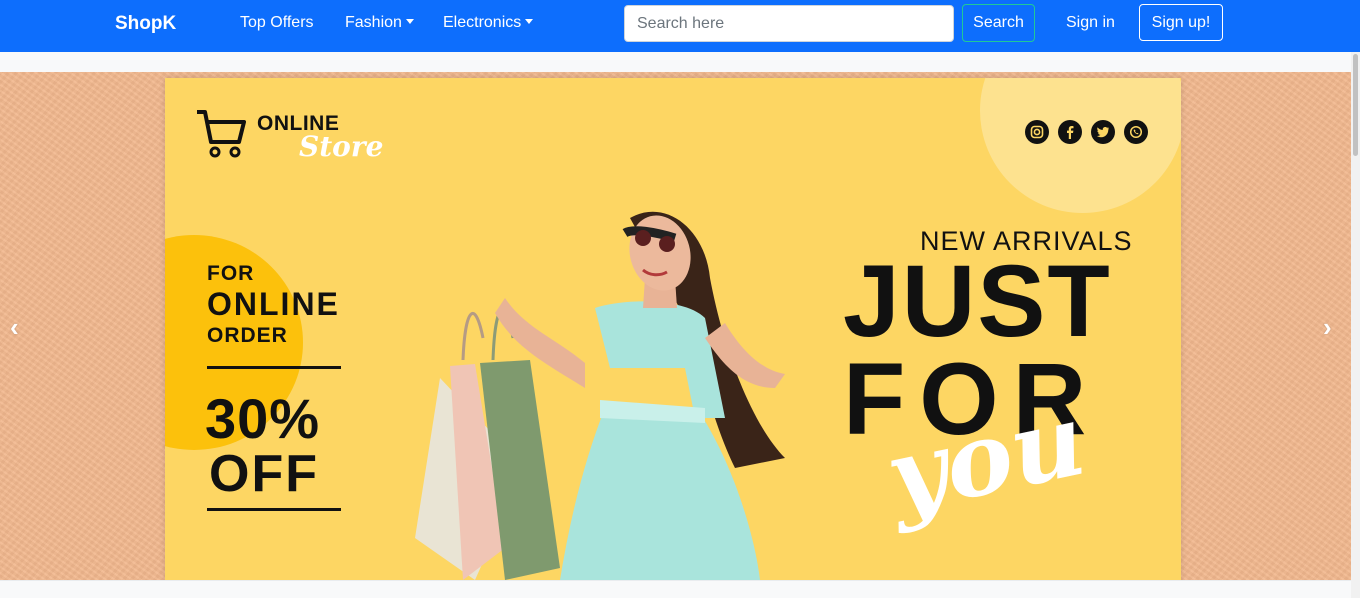  What do you see at coordinates (247, 335) in the screenshot?
I see `promo-order-text: ORDER` at bounding box center [247, 335].